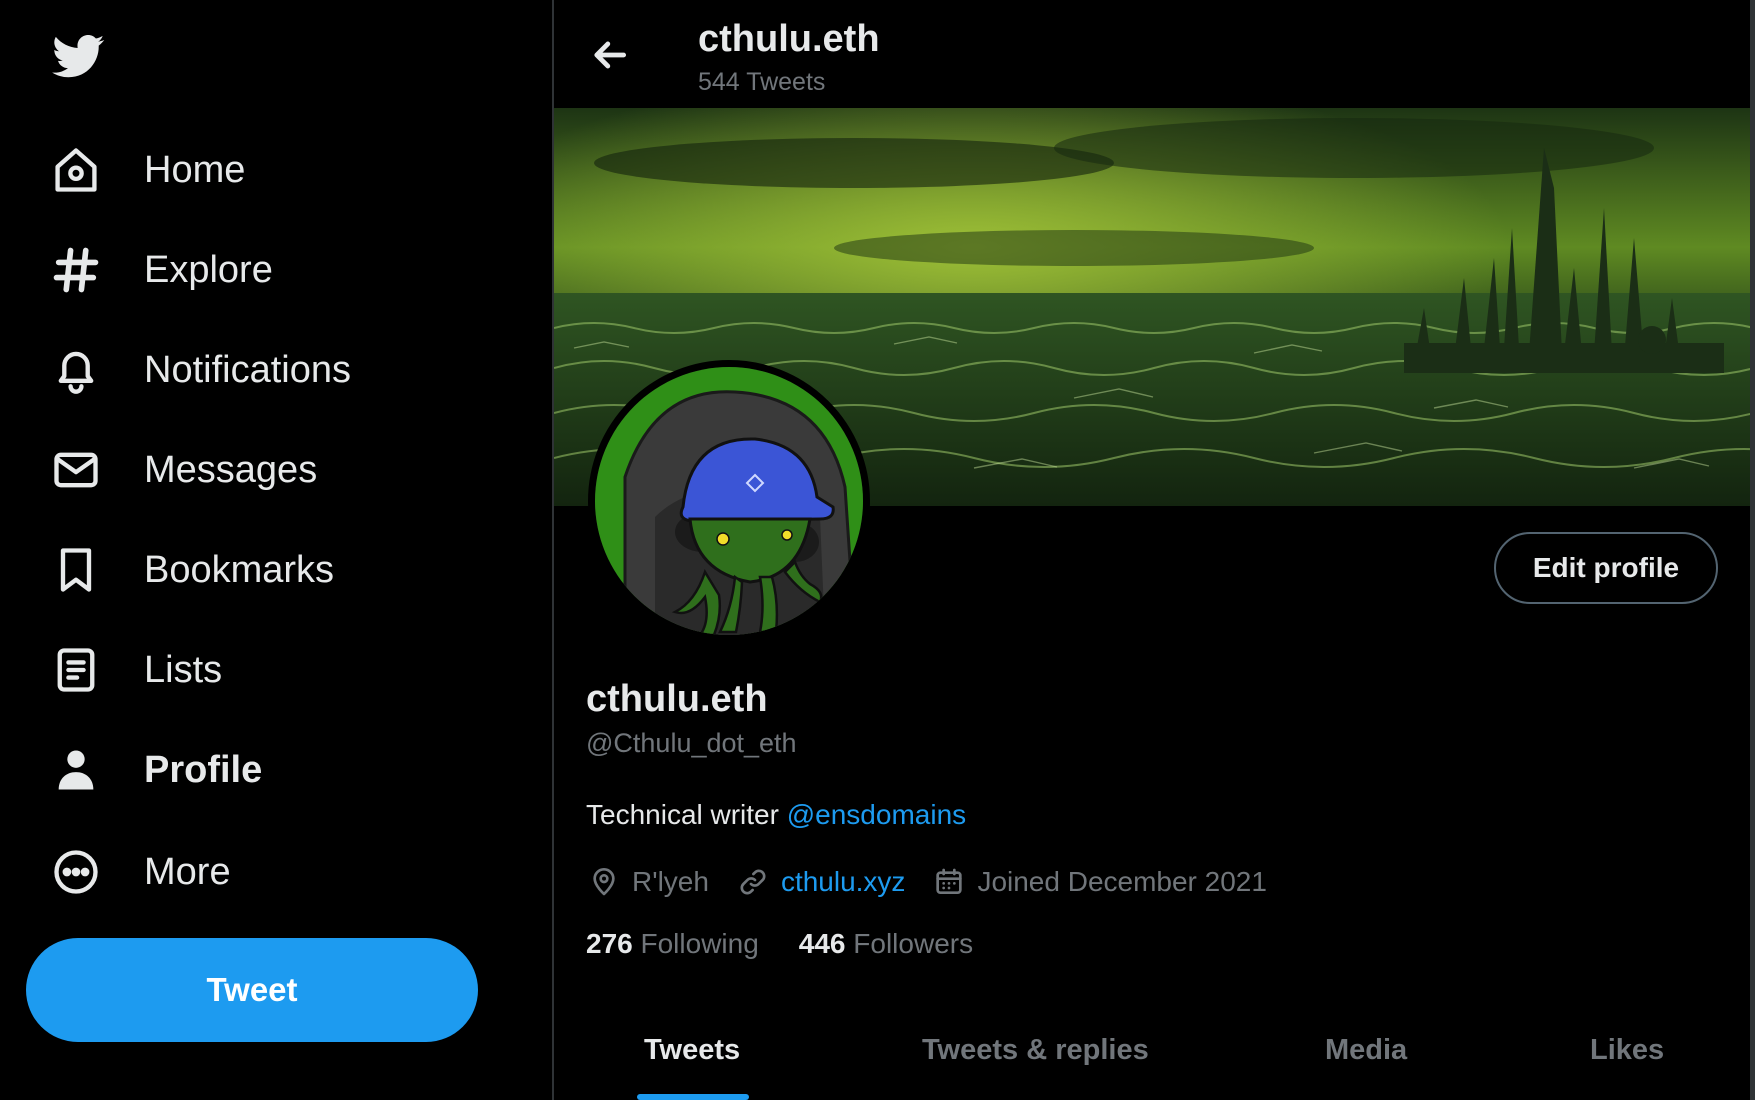 The width and height of the screenshot is (1755, 1100). Describe the element at coordinates (843, 882) in the screenshot. I see `website-link: cthulu.xyz` at that location.